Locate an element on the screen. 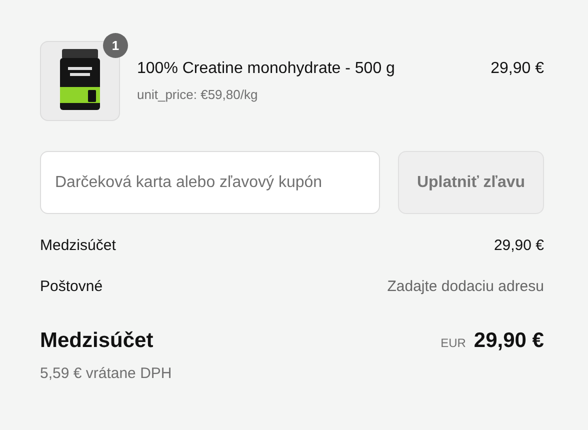 This screenshot has width=588, height=430. summary-value: 29,90 € is located at coordinates (519, 246).